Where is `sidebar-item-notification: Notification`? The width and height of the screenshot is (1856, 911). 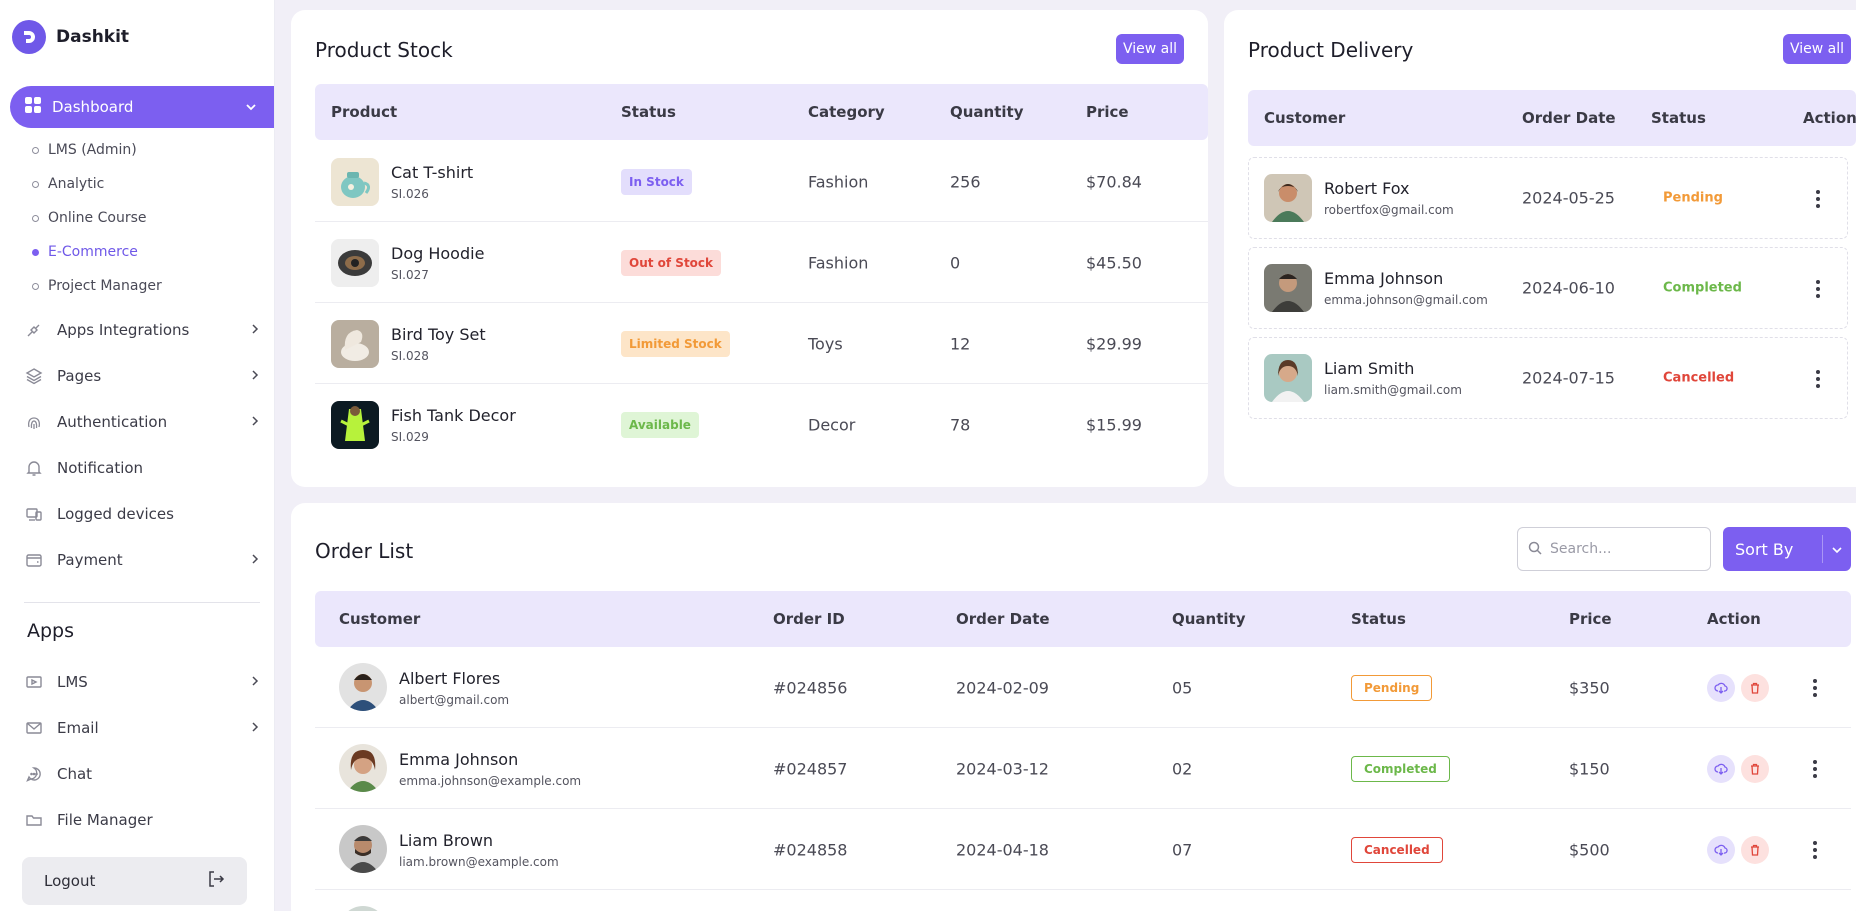
sidebar-item-notification: Notification is located at coordinates (142, 468).